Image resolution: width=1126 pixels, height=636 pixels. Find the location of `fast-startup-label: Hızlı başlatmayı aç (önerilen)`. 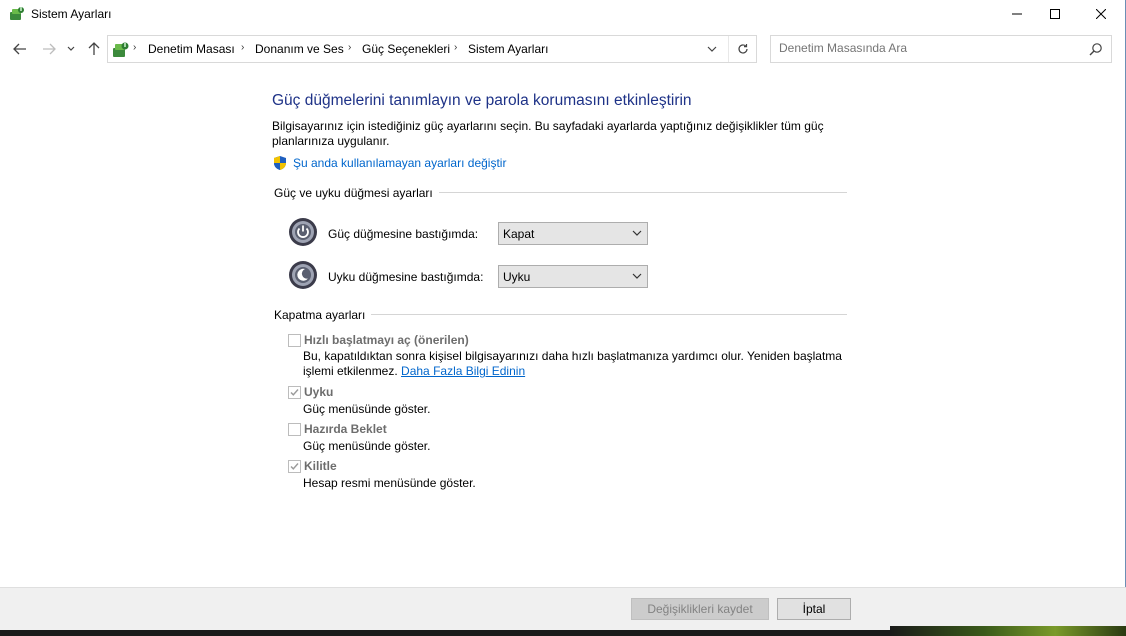

fast-startup-label: Hızlı başlatmayı aç (önerilen) is located at coordinates (386, 340).